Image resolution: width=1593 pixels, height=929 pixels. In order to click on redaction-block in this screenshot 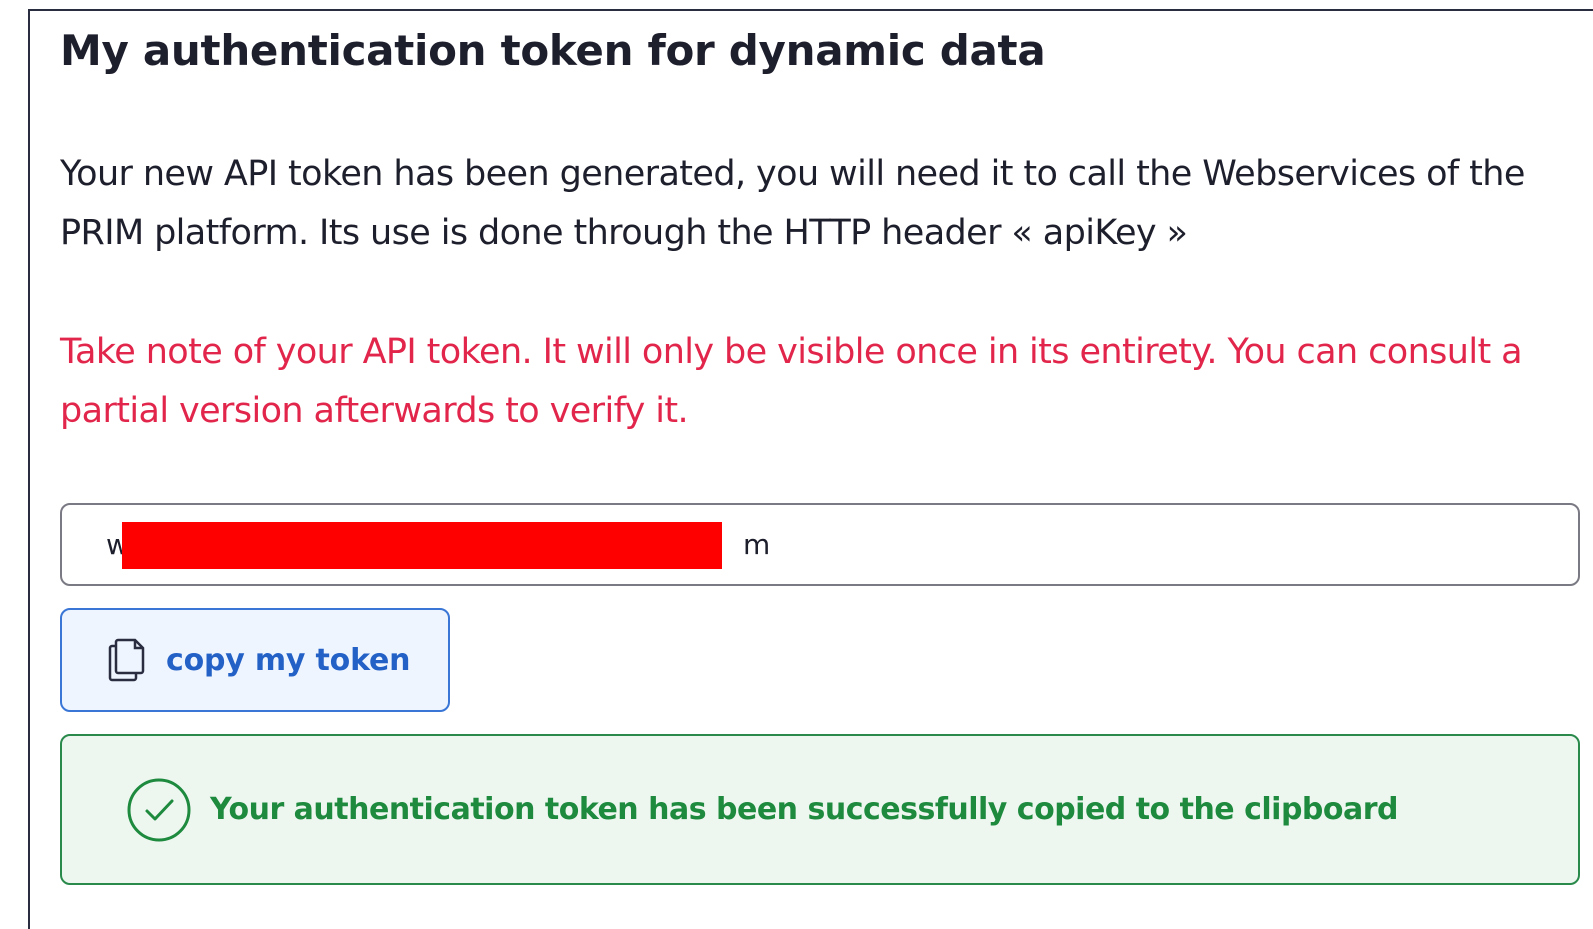, I will do `click(422, 545)`.